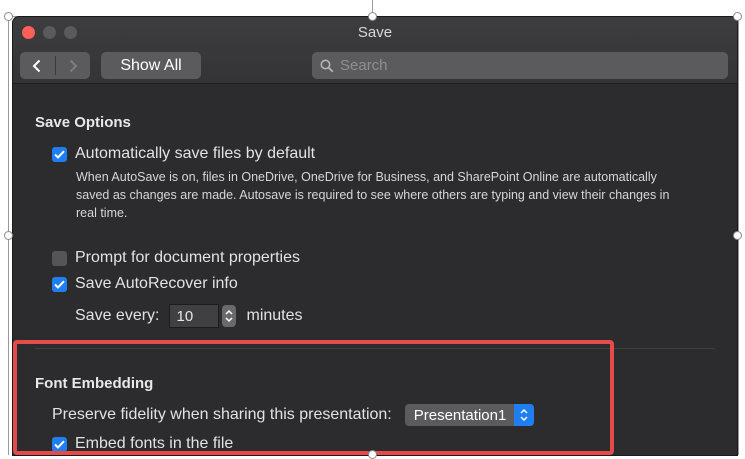 The image size is (745, 459). I want to click on autosave-checkbox, so click(59, 154).